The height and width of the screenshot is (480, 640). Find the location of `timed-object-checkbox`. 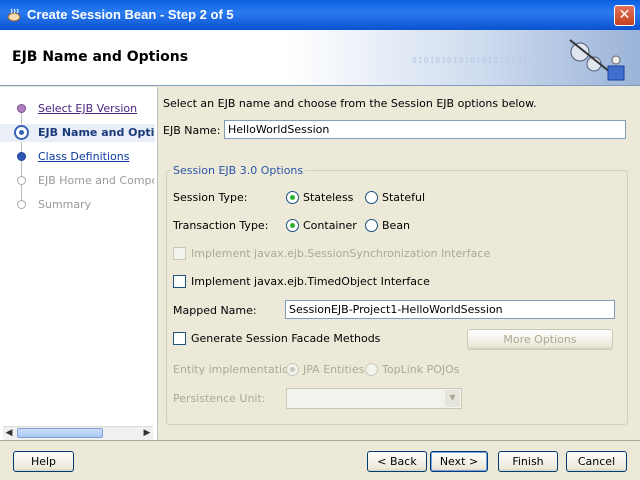

timed-object-checkbox is located at coordinates (179, 281).